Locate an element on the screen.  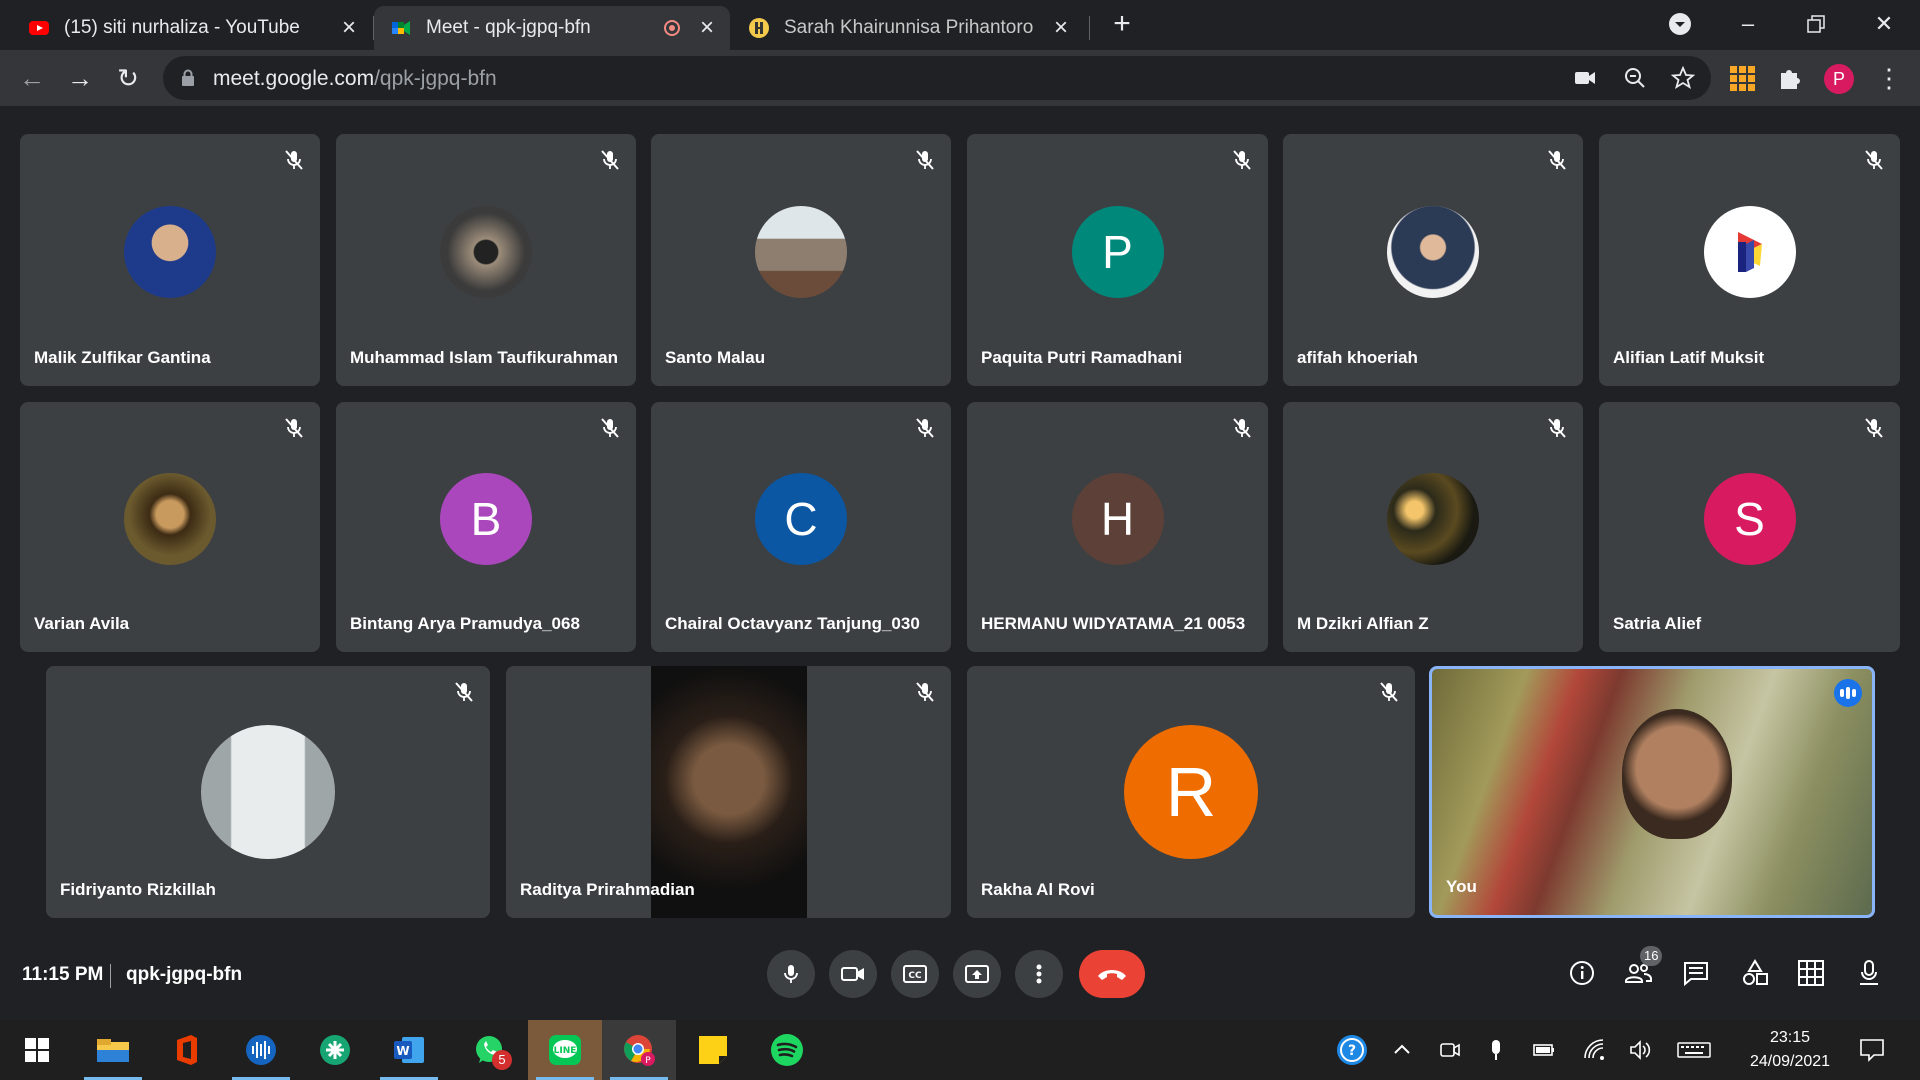
tab-search-button is located at coordinates (1680, 24).